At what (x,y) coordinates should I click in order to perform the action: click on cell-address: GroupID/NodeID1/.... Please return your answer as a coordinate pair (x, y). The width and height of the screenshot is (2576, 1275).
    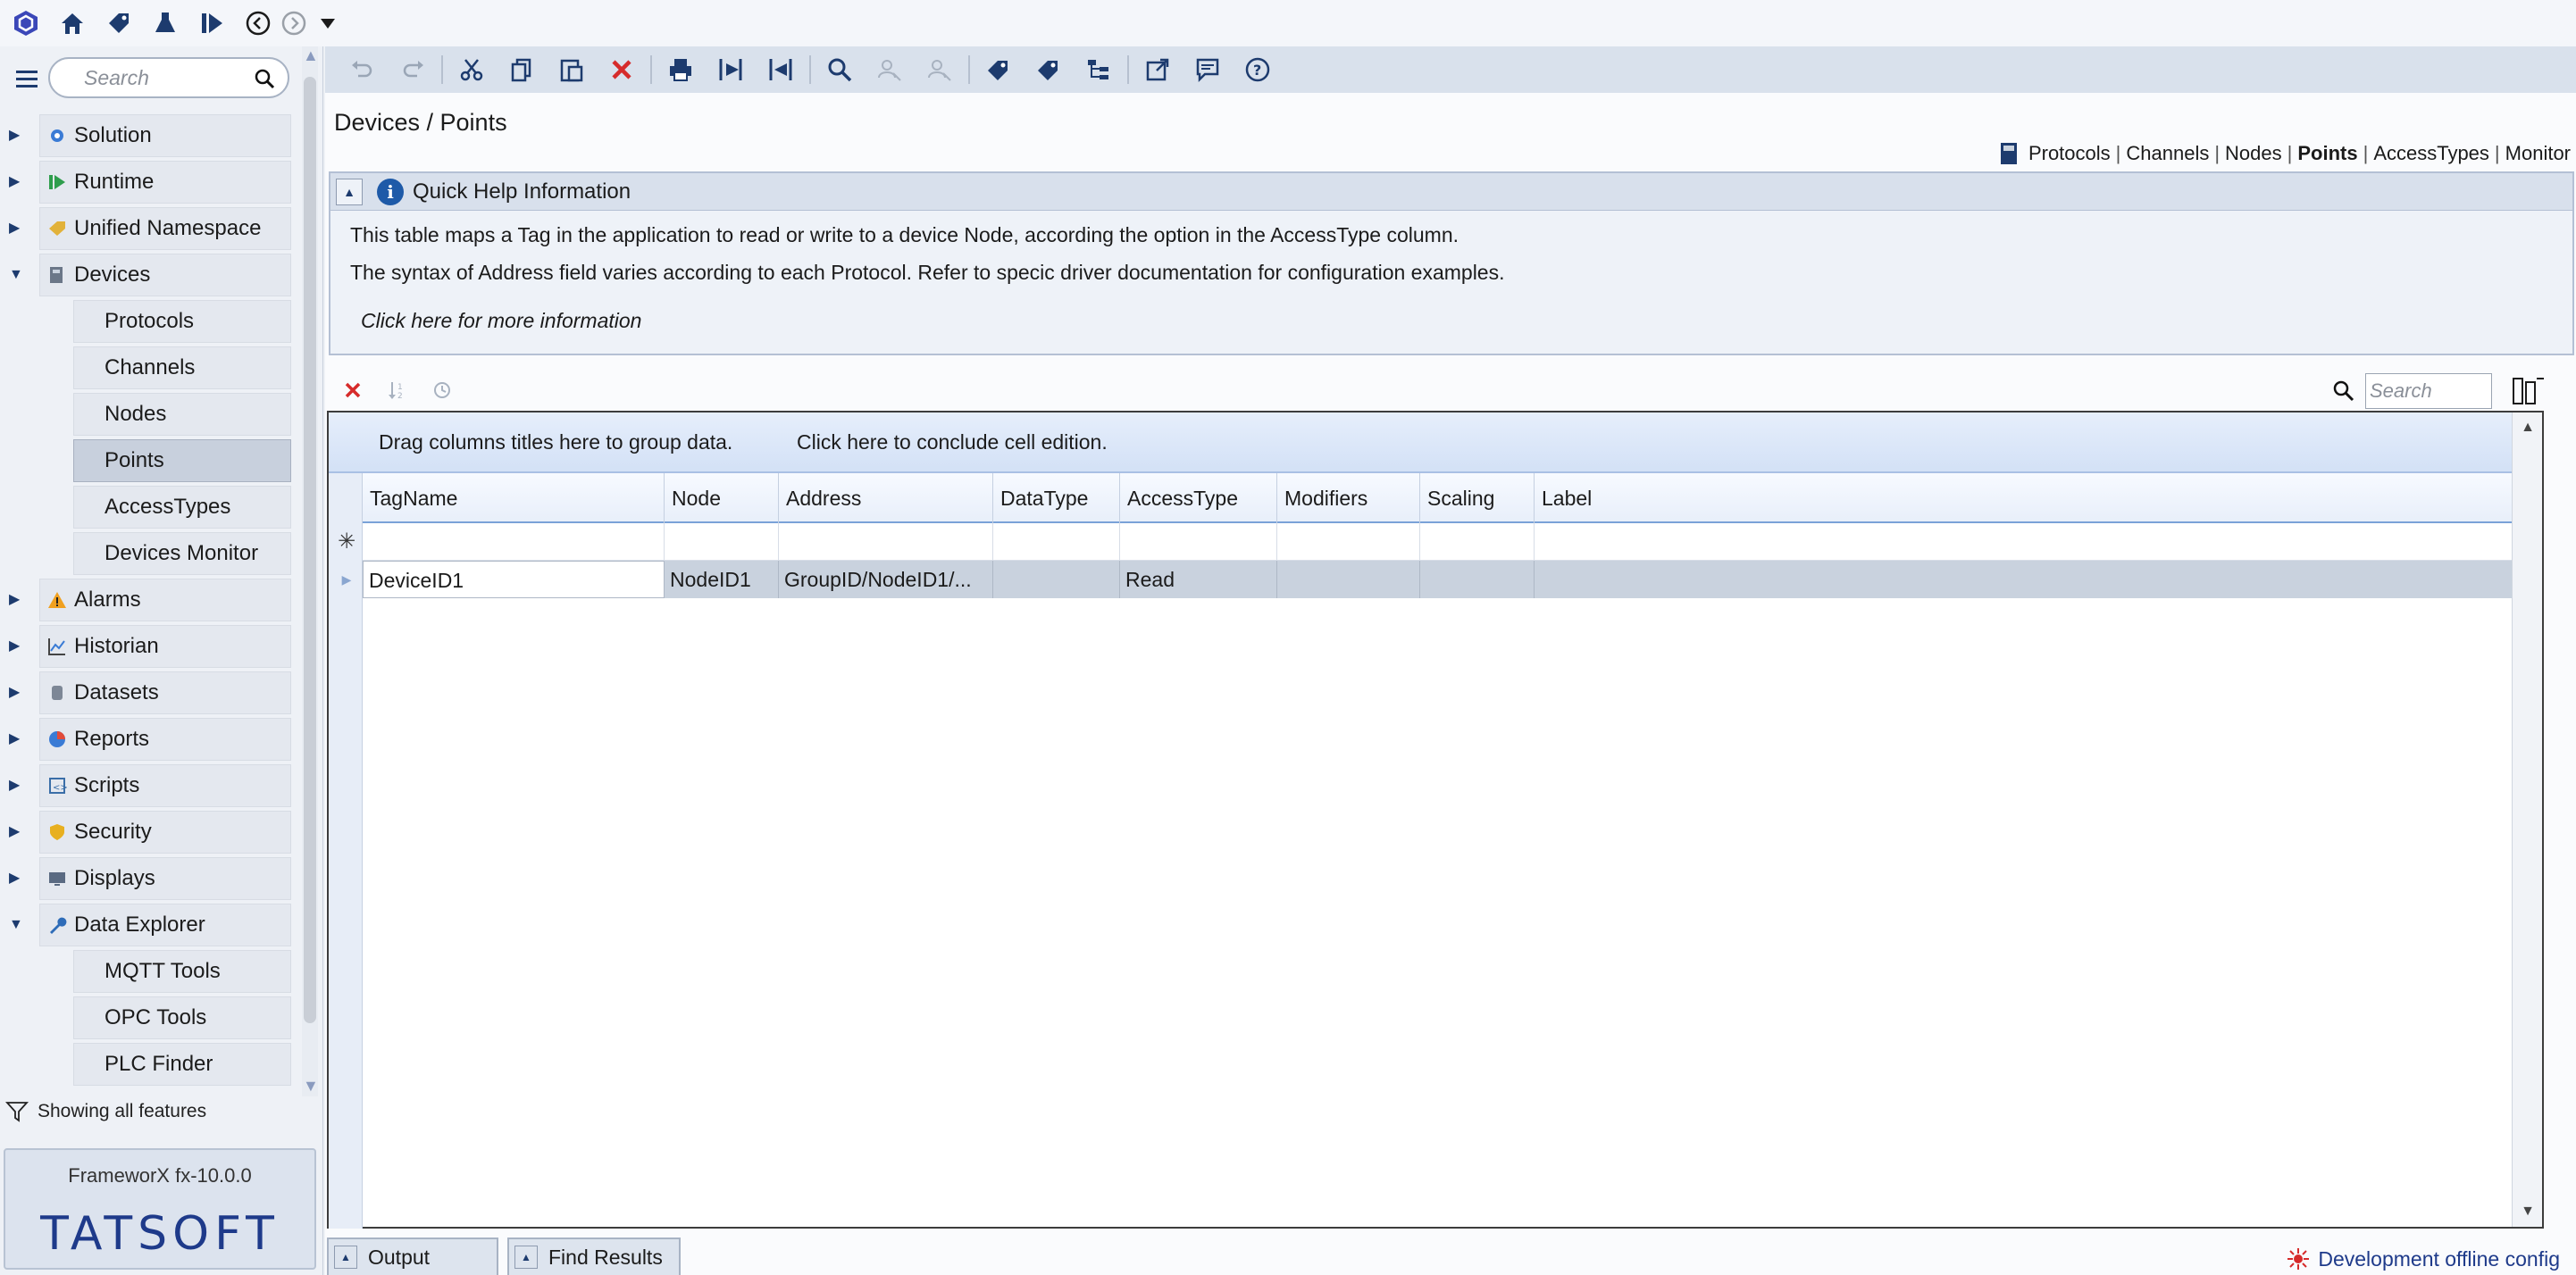
    Looking at the image, I should click on (886, 580).